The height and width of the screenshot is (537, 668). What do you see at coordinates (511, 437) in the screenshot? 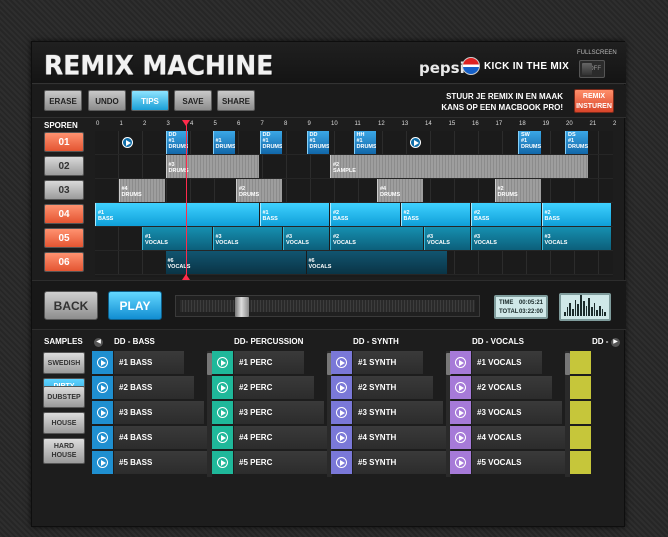
I see `sample-item: #4 VOCALS` at bounding box center [511, 437].